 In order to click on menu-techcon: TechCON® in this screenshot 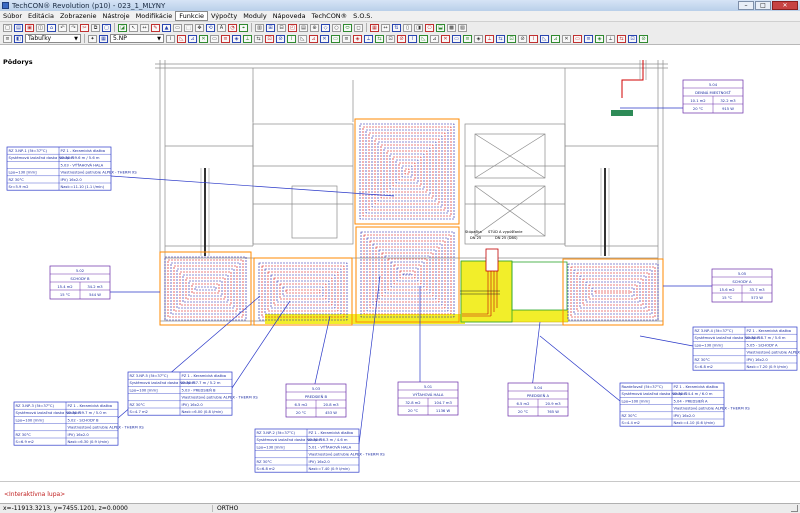, I will do `click(330, 16)`.